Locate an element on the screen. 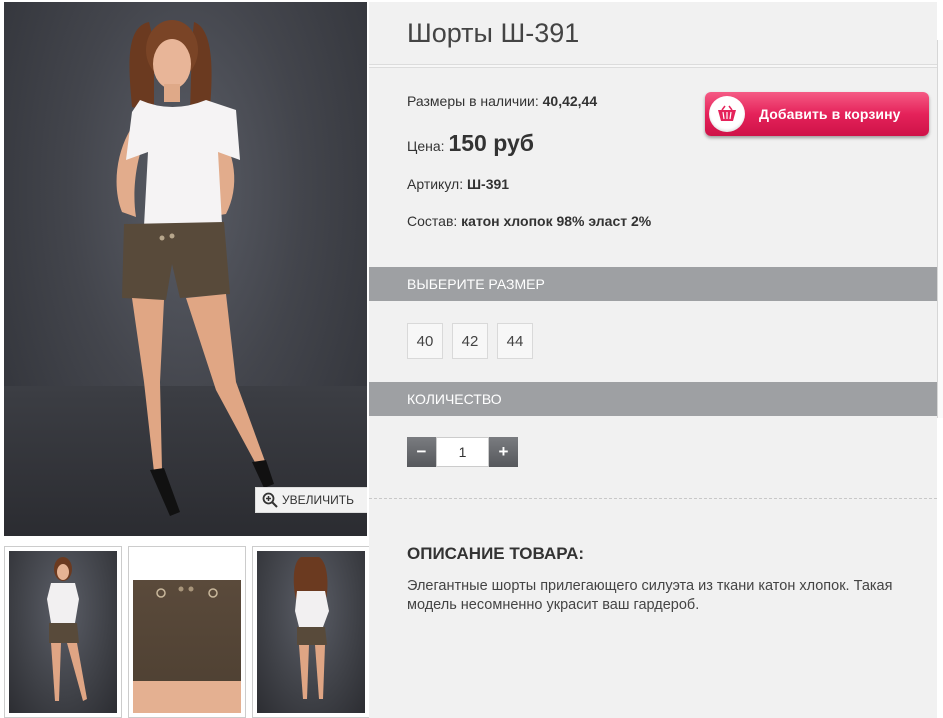  add-to-cart-button: Добавить в корзину is located at coordinates (817, 114).